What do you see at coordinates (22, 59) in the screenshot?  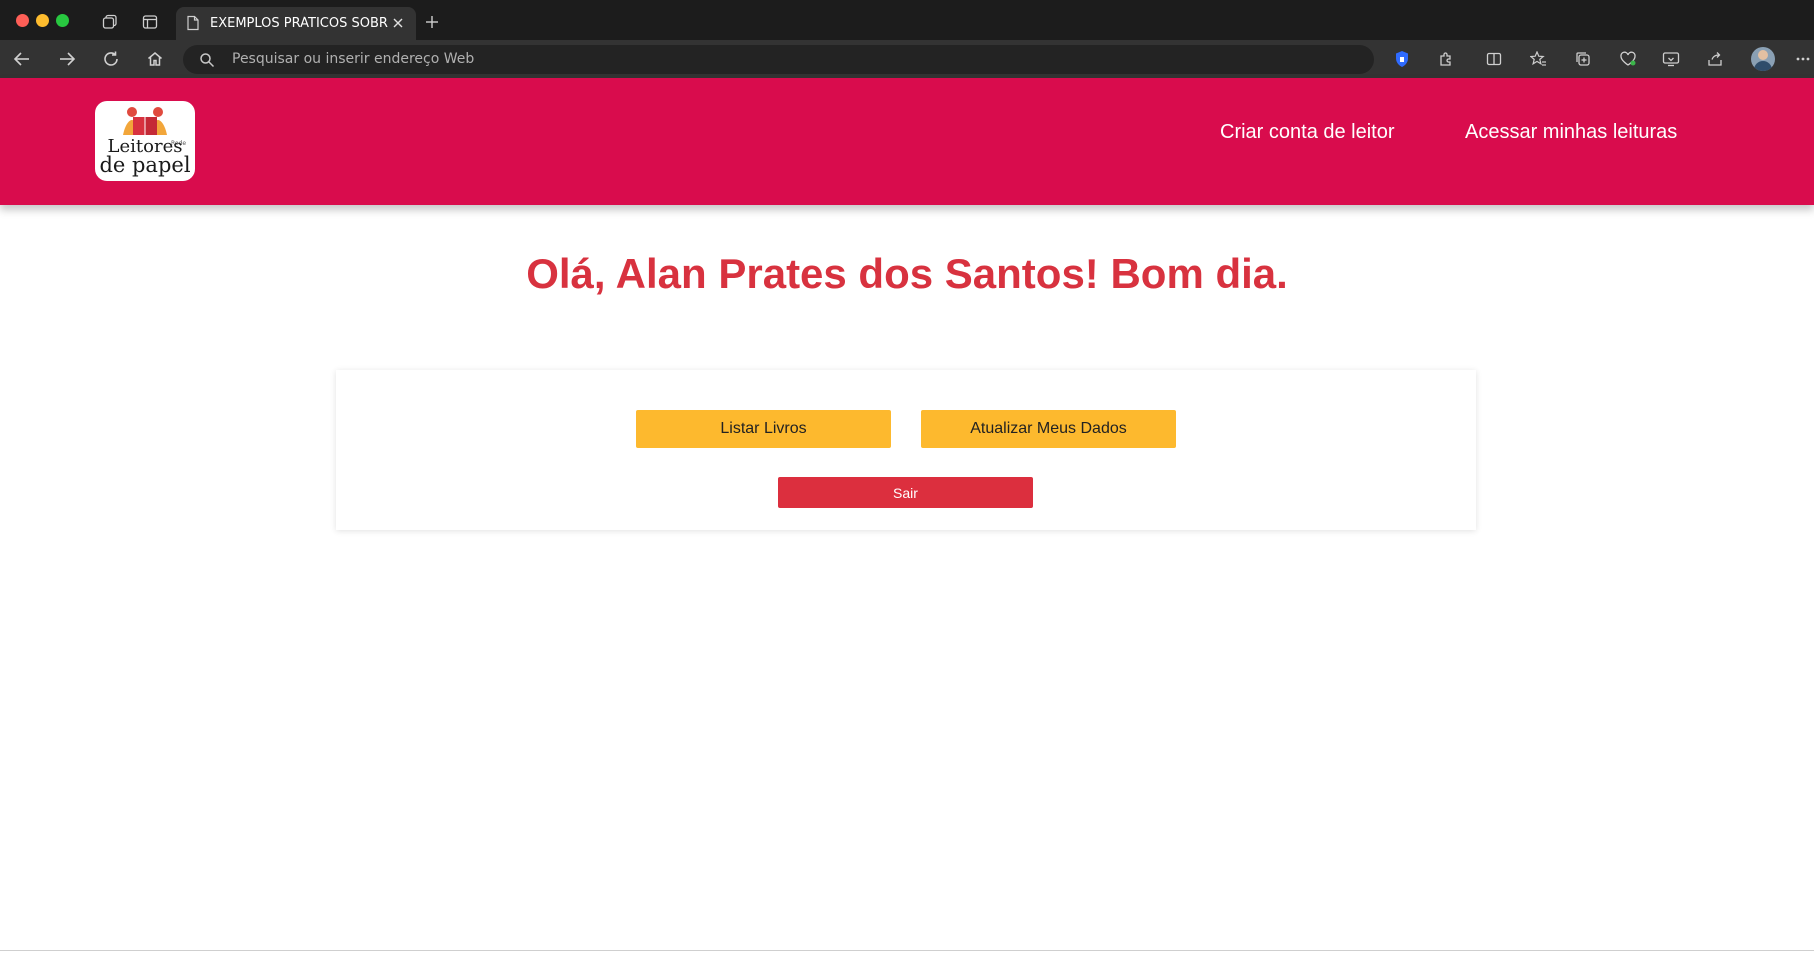 I see `back-icon` at bounding box center [22, 59].